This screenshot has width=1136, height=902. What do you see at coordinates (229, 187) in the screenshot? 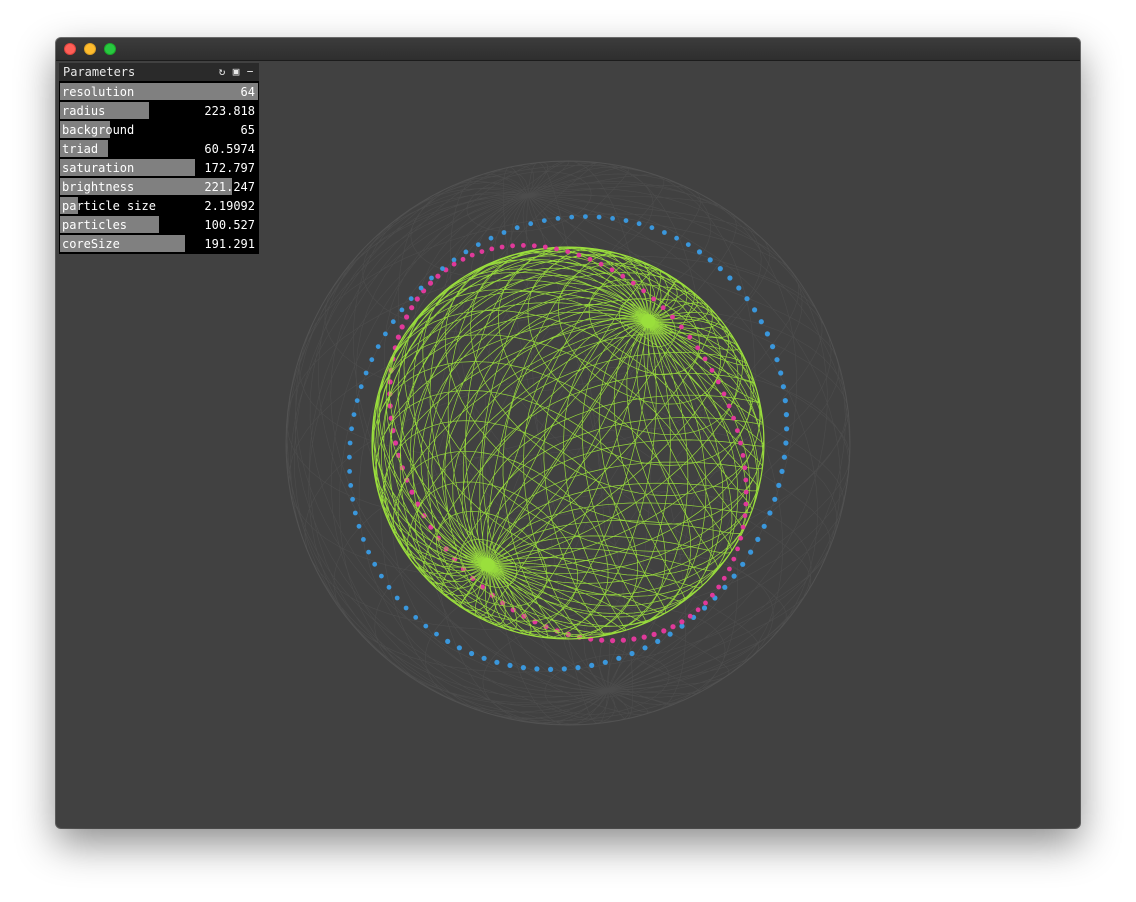
I see `slider-value: 221.247` at bounding box center [229, 187].